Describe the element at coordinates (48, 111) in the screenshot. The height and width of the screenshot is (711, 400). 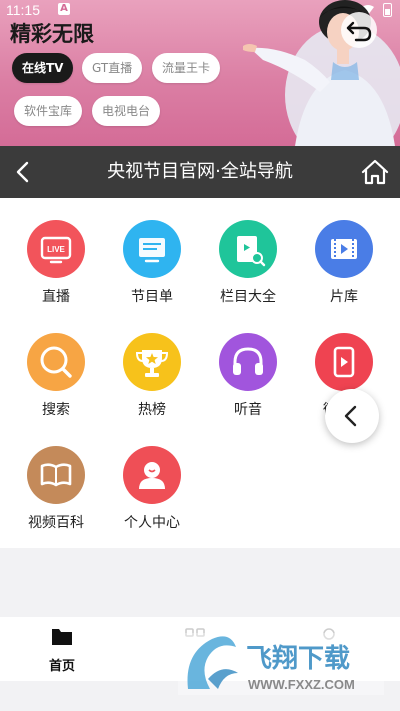
I see `chip-software: 软件宝库` at that location.